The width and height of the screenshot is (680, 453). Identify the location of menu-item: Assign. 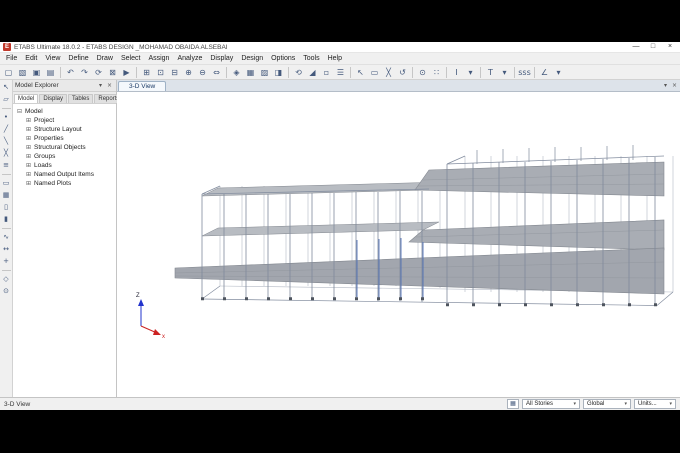
(158, 58).